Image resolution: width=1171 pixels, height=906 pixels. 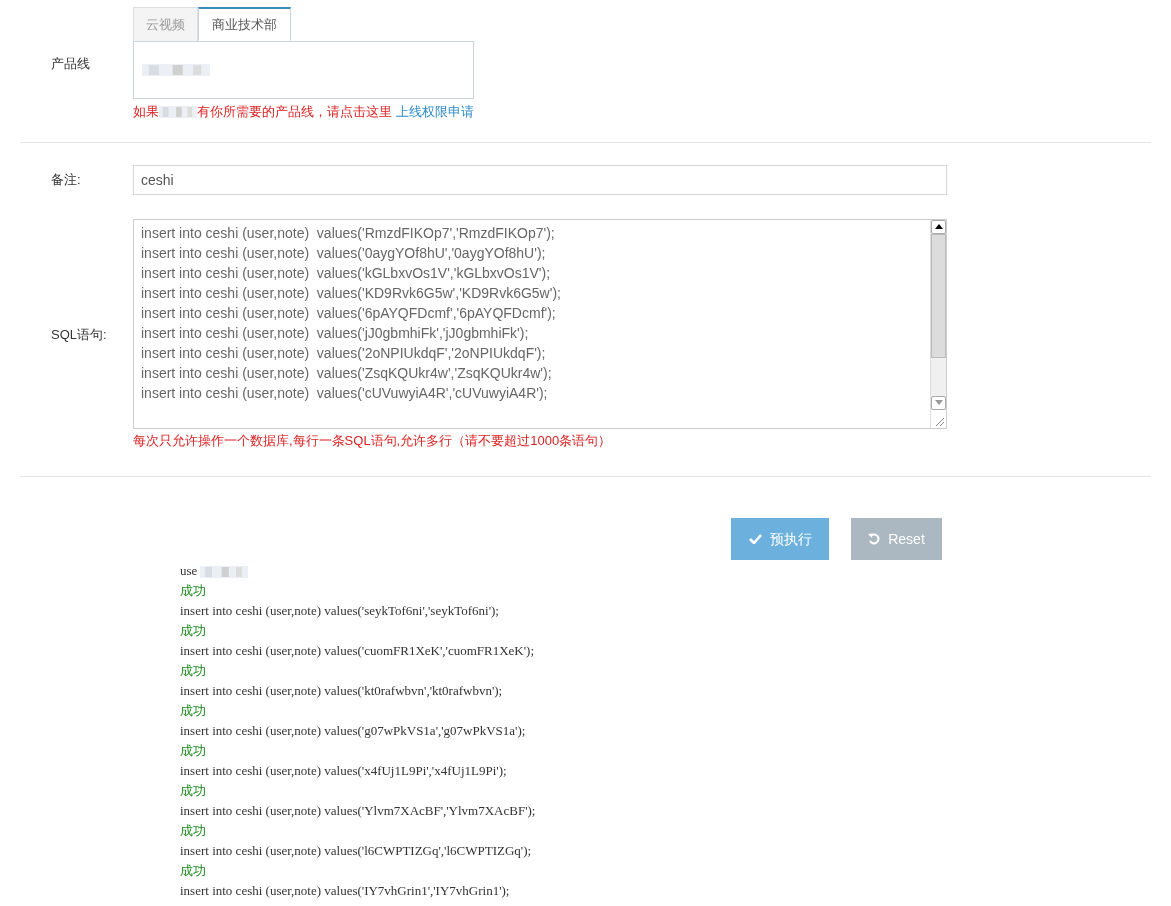 I want to click on sql-statement: insert into ceshi (user,note) values('IY7vhGrin1','IY7vhGrin1');, so click(x=345, y=891).